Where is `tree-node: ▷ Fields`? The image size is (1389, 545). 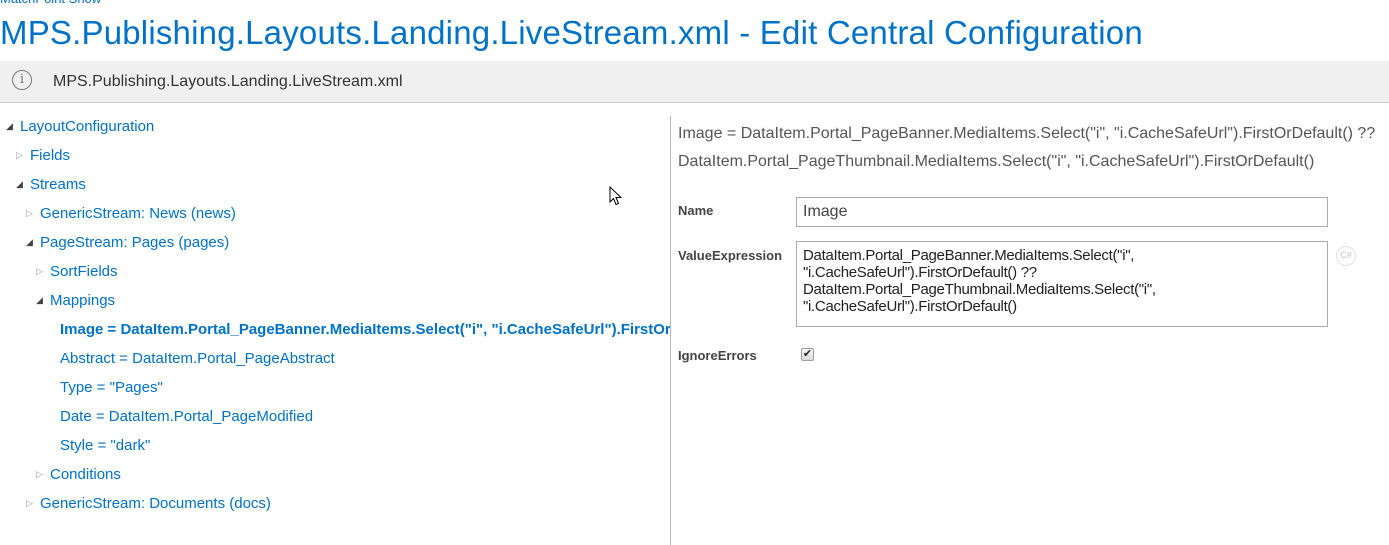
tree-node: ▷ Fields is located at coordinates (43, 158).